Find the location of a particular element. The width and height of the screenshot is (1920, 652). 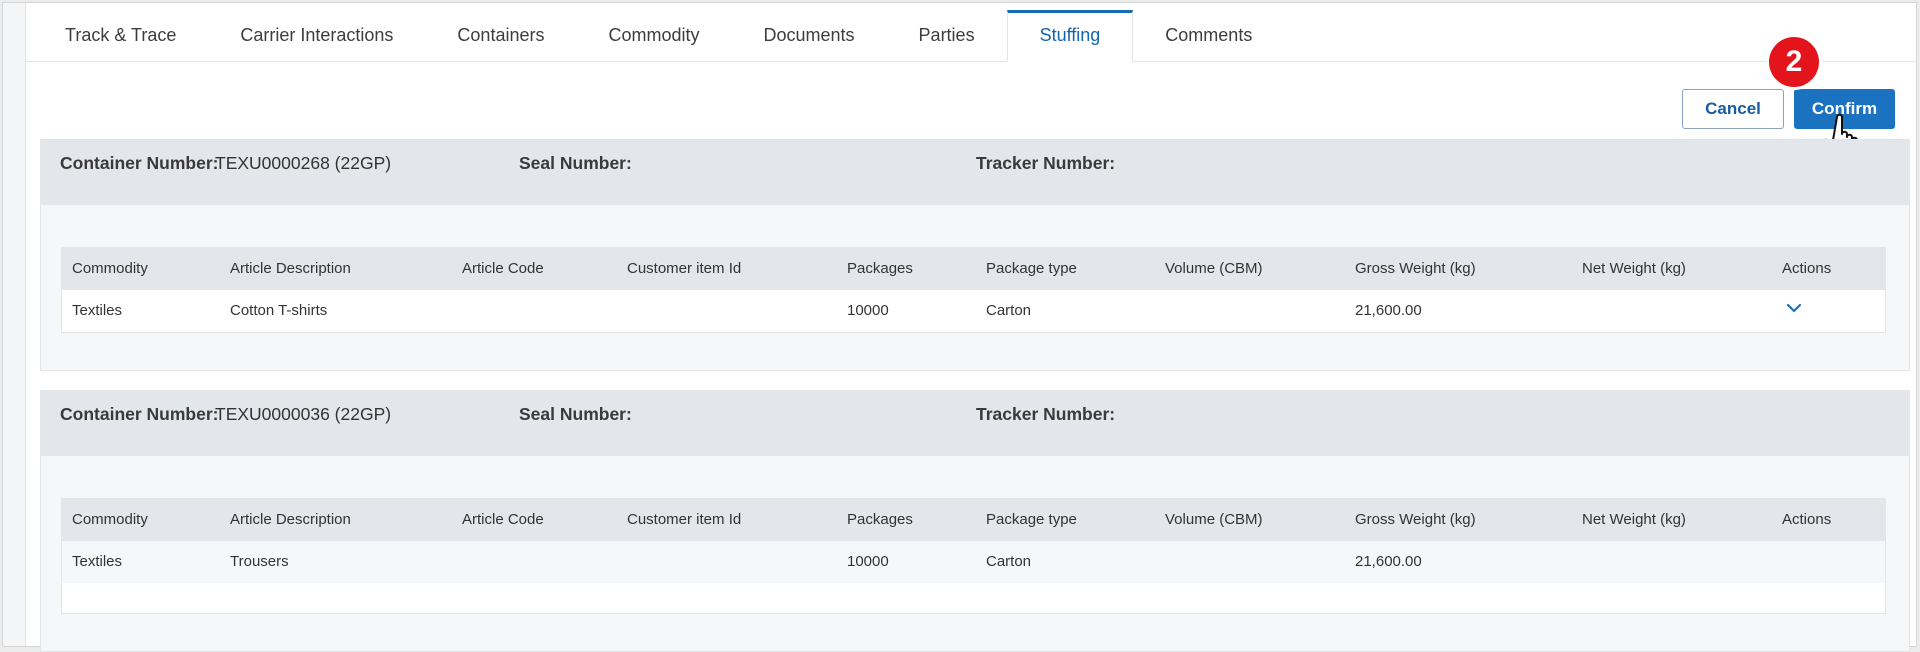

cancel-button: Cancel is located at coordinates (1733, 109).